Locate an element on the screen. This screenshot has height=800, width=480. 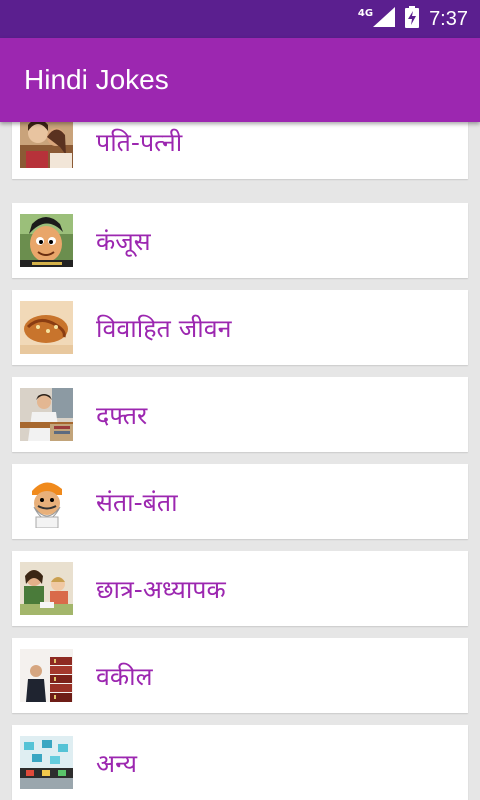
category-item: छात्र-अध्यापक is located at coordinates (240, 588).